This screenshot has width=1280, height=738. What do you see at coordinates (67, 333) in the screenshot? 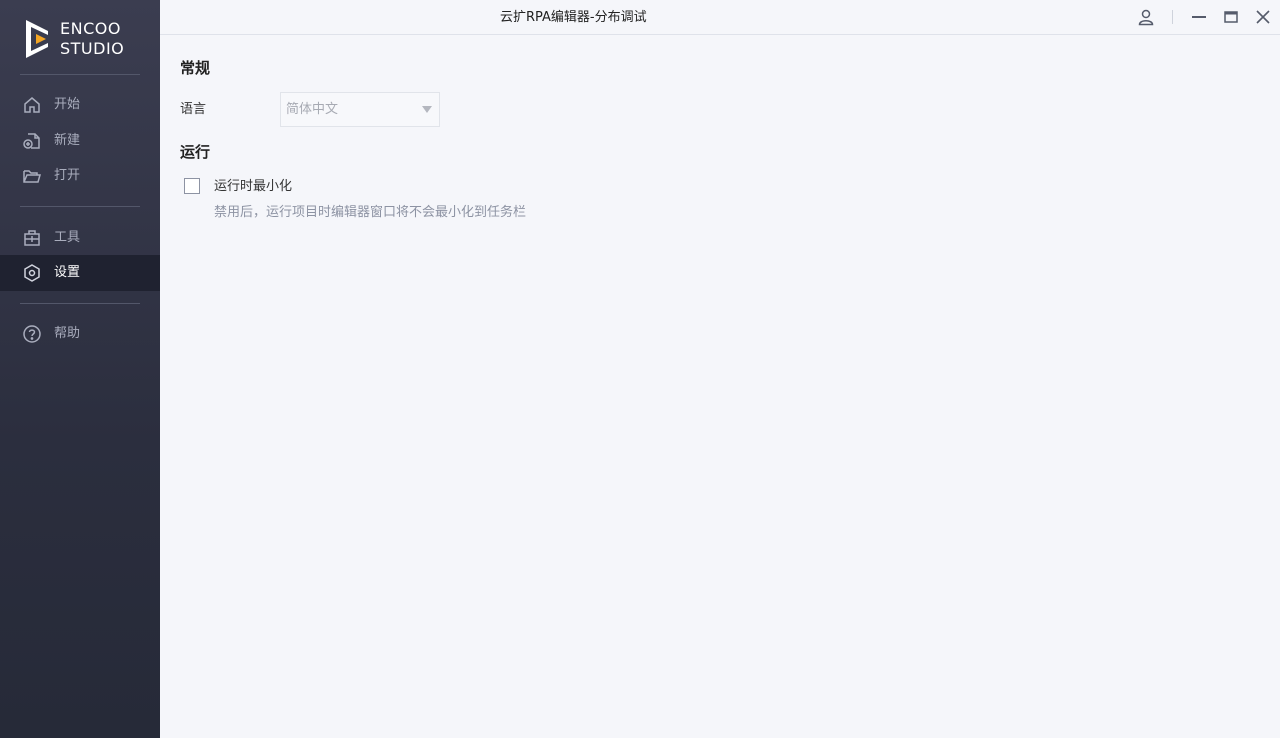
I see `sidebar-item-label: 帮助` at bounding box center [67, 333].